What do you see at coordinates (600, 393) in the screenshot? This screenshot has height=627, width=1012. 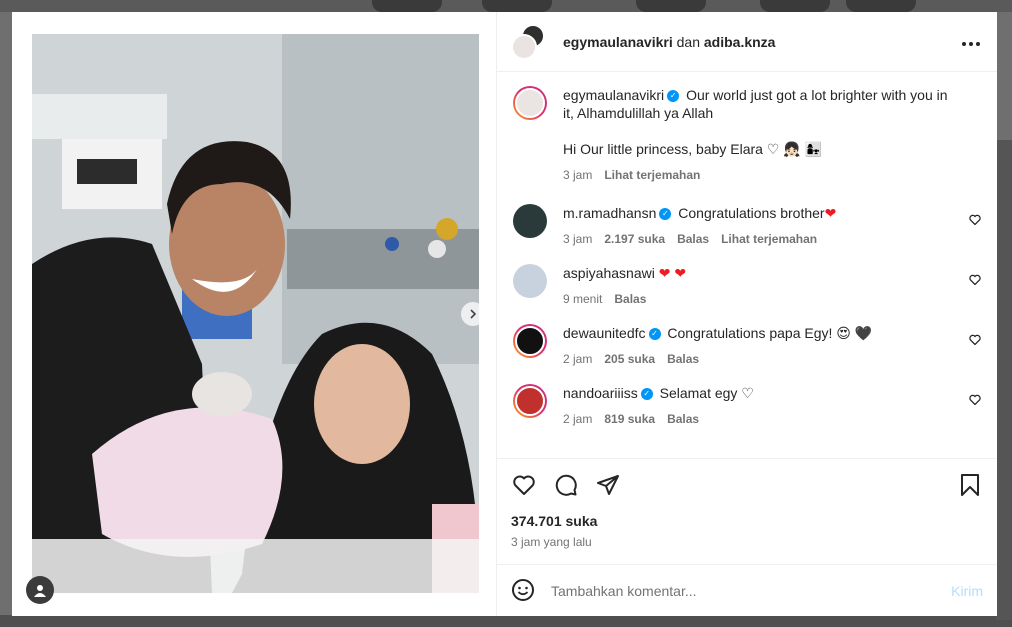 I see `comment-username: nandoariiiss` at bounding box center [600, 393].